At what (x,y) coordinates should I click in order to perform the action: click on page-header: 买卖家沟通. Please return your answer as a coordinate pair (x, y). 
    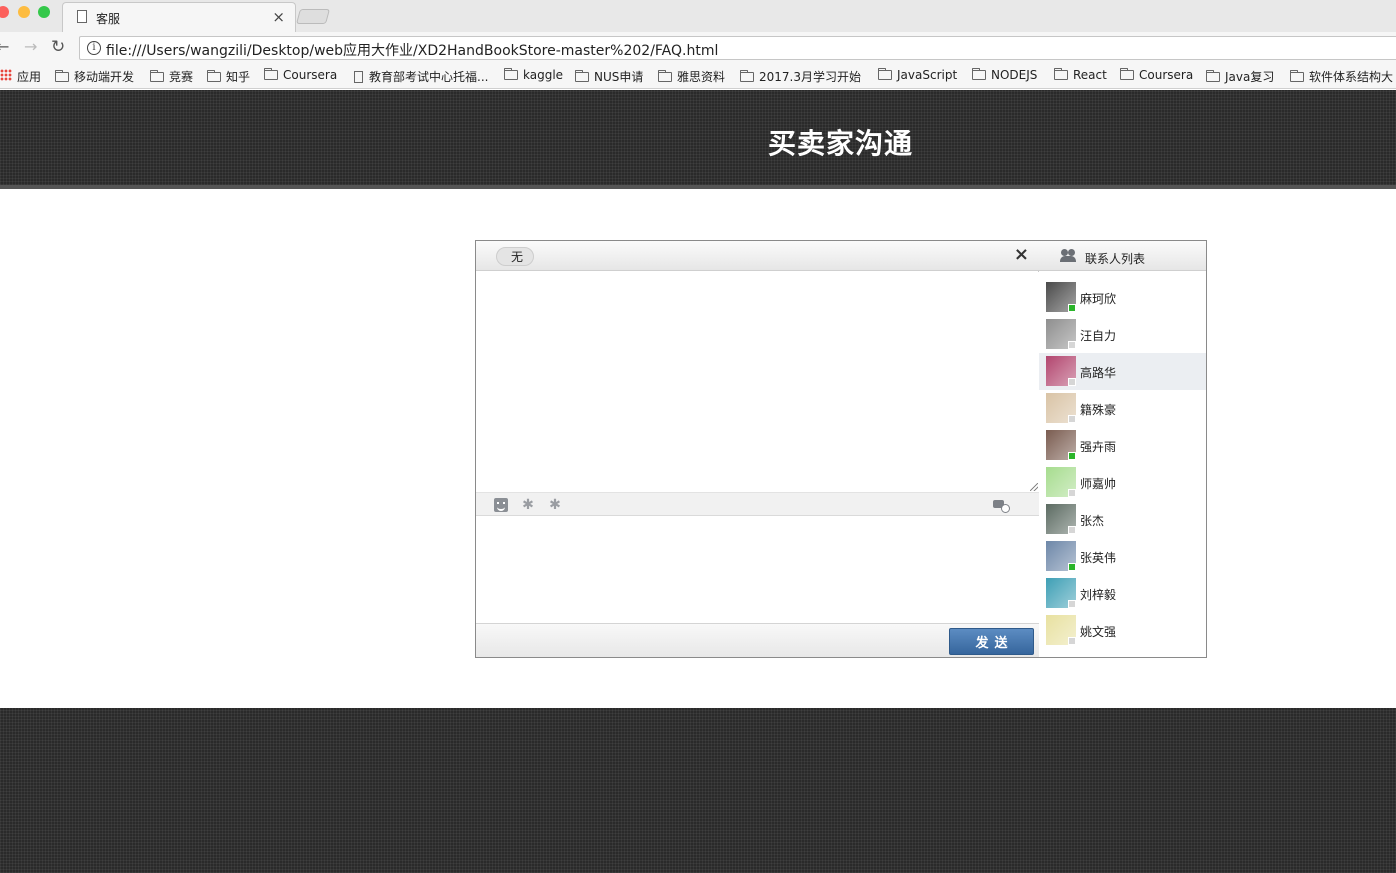
    Looking at the image, I should click on (698, 139).